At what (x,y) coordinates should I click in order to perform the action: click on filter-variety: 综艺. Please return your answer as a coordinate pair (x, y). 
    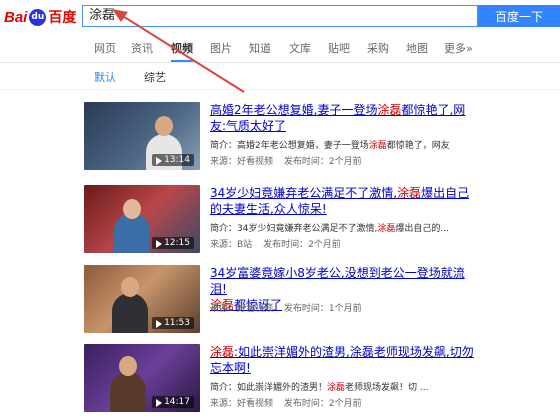
    Looking at the image, I should click on (155, 77).